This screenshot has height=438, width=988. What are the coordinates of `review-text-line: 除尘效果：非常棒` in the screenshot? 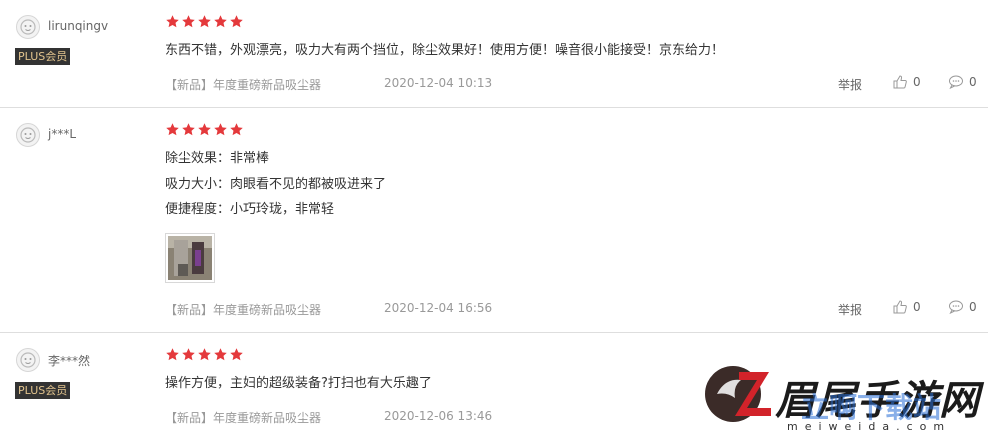 It's located at (217, 158).